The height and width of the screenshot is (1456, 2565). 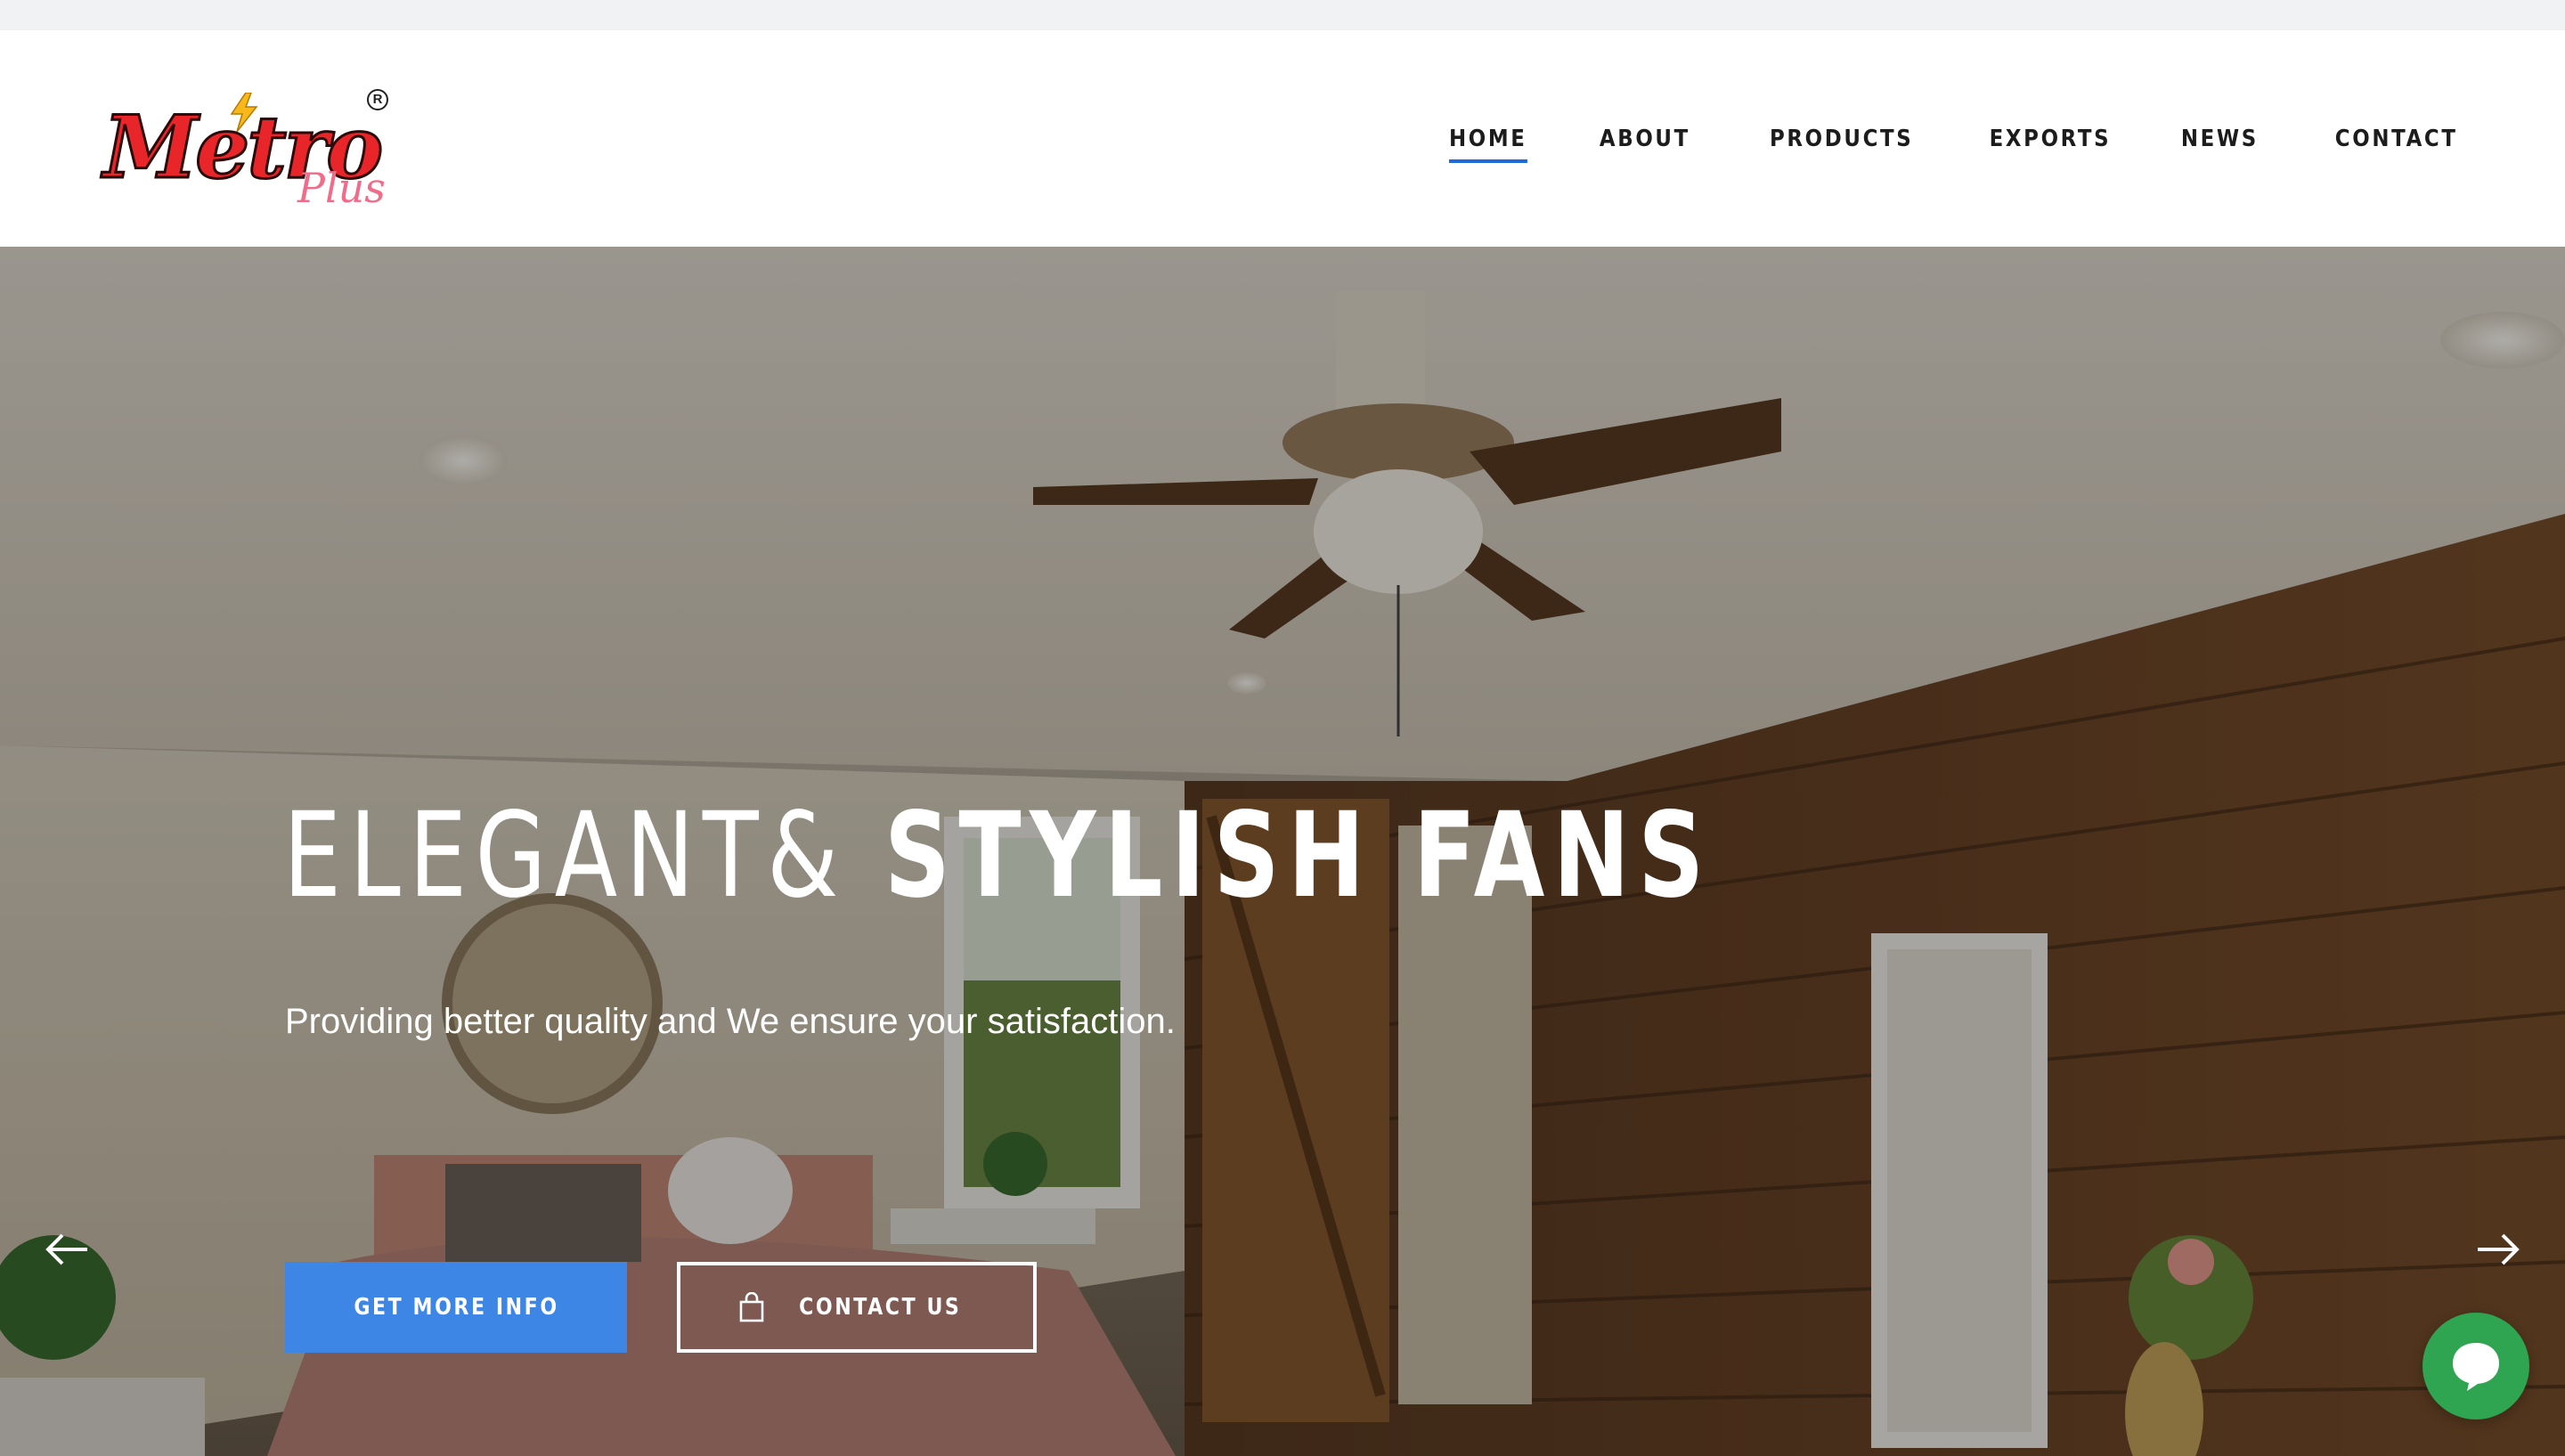 I want to click on hero-headline: ELEGANT& STYLISH FANS, so click(x=998, y=856).